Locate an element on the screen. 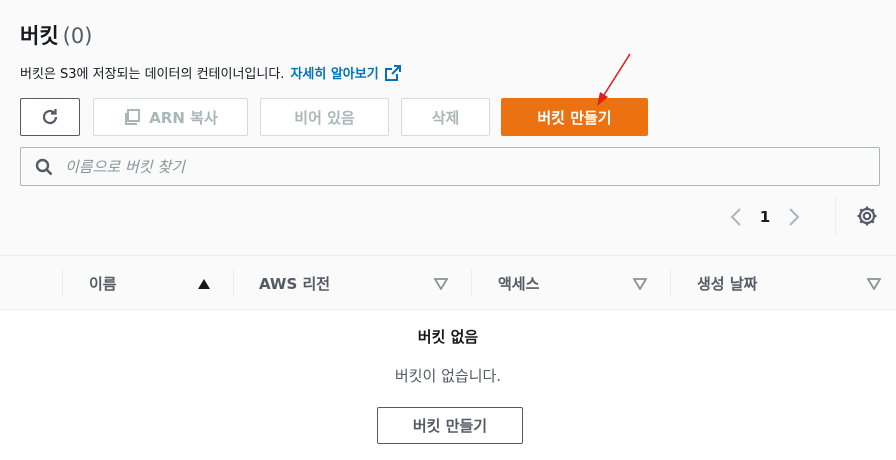 This screenshot has width=896, height=460. current-page-number: 1 is located at coordinates (765, 217).